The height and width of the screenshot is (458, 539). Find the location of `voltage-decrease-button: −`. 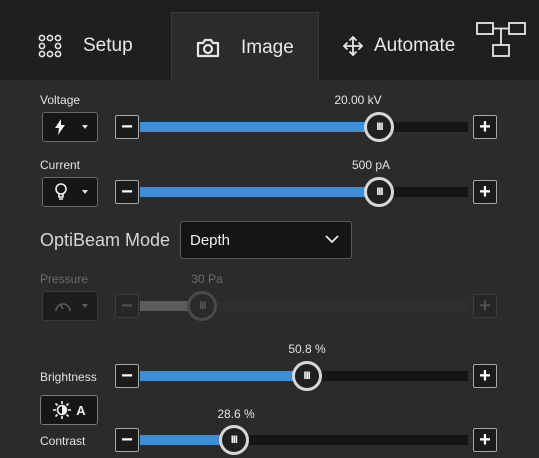

voltage-decrease-button: − is located at coordinates (127, 127).